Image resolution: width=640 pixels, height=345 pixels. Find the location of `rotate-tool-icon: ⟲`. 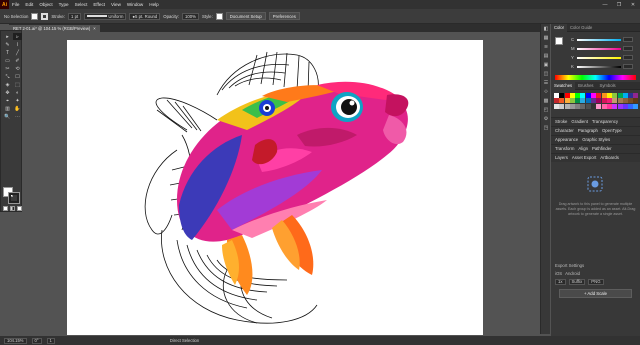

rotate-tool-icon: ⟲ is located at coordinates (17, 68).